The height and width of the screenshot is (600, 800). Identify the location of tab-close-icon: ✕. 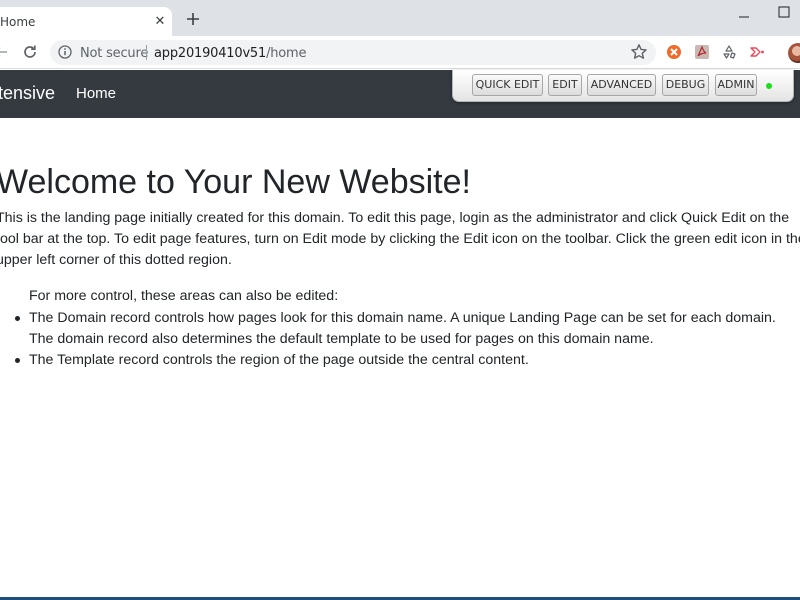
(160, 21).